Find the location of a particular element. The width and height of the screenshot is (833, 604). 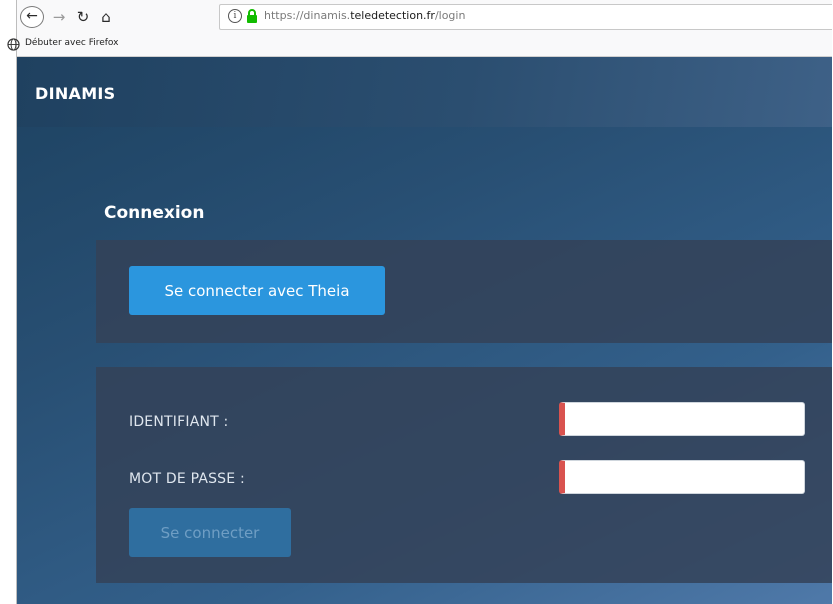

home-icon: ⌂ is located at coordinates (106, 17).